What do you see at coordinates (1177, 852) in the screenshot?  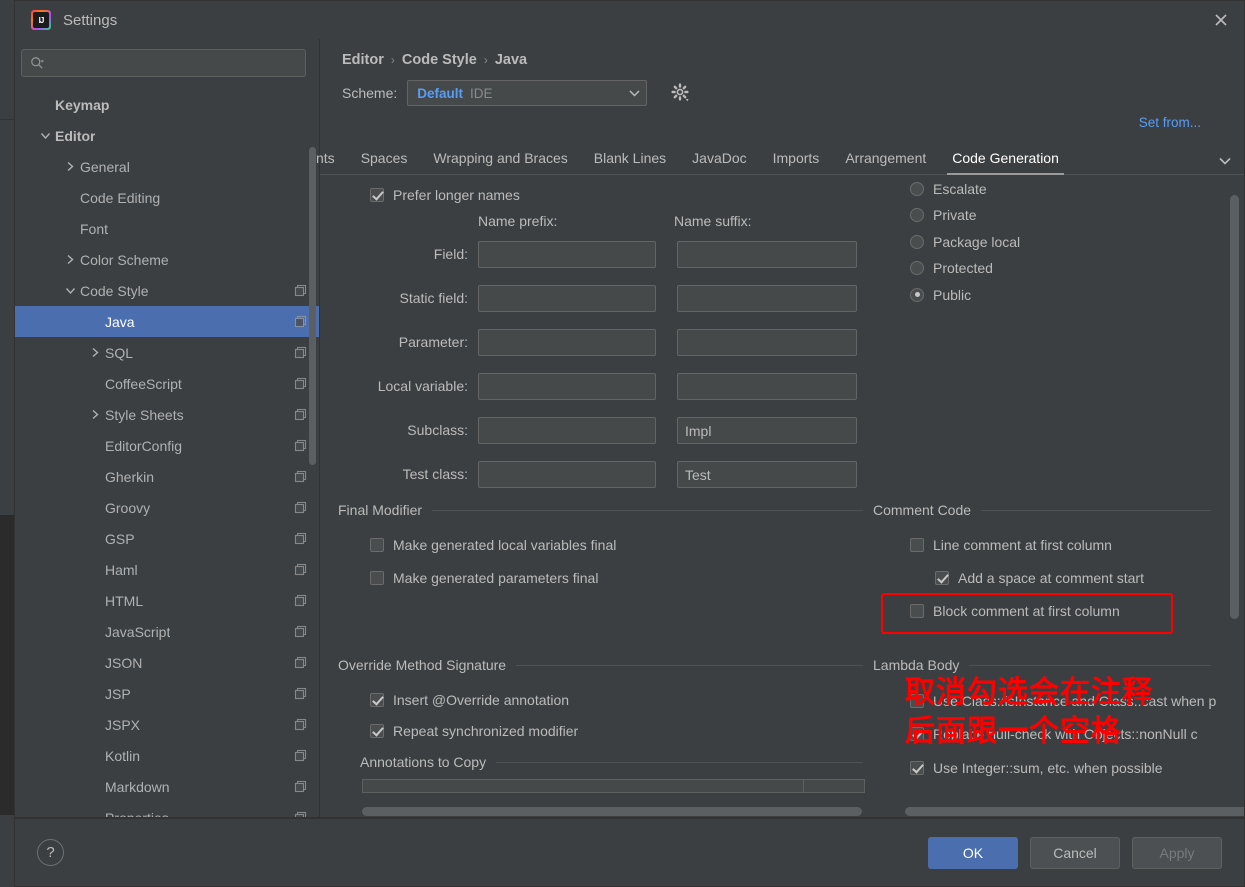 I see `apply-button: Apply` at bounding box center [1177, 852].